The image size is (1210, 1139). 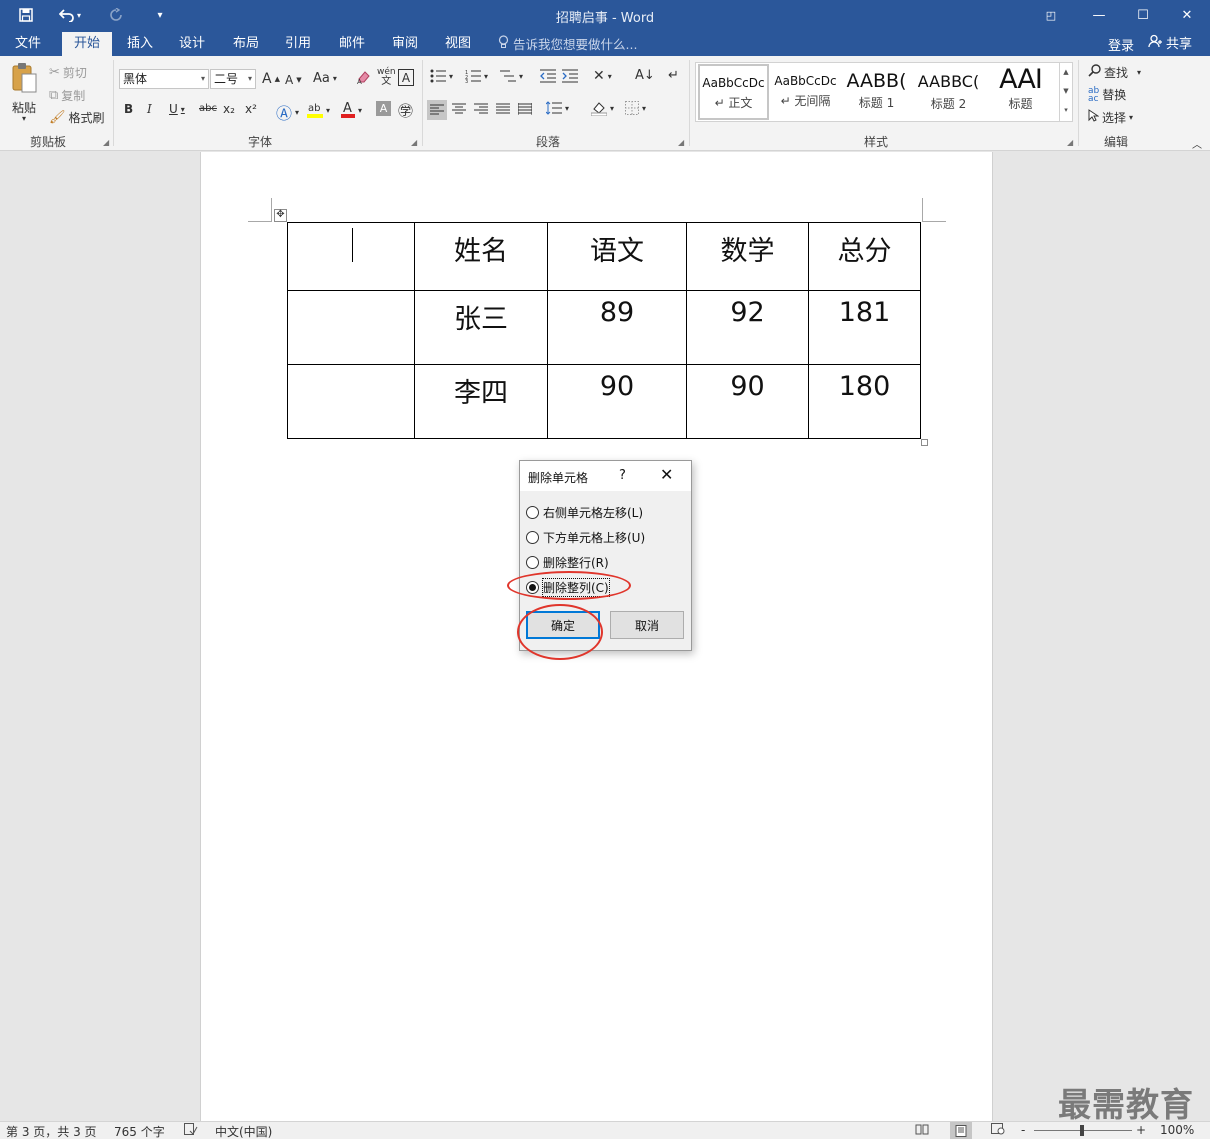 What do you see at coordinates (271, 79) in the screenshot?
I see `grow-font-button: A ▲` at bounding box center [271, 79].